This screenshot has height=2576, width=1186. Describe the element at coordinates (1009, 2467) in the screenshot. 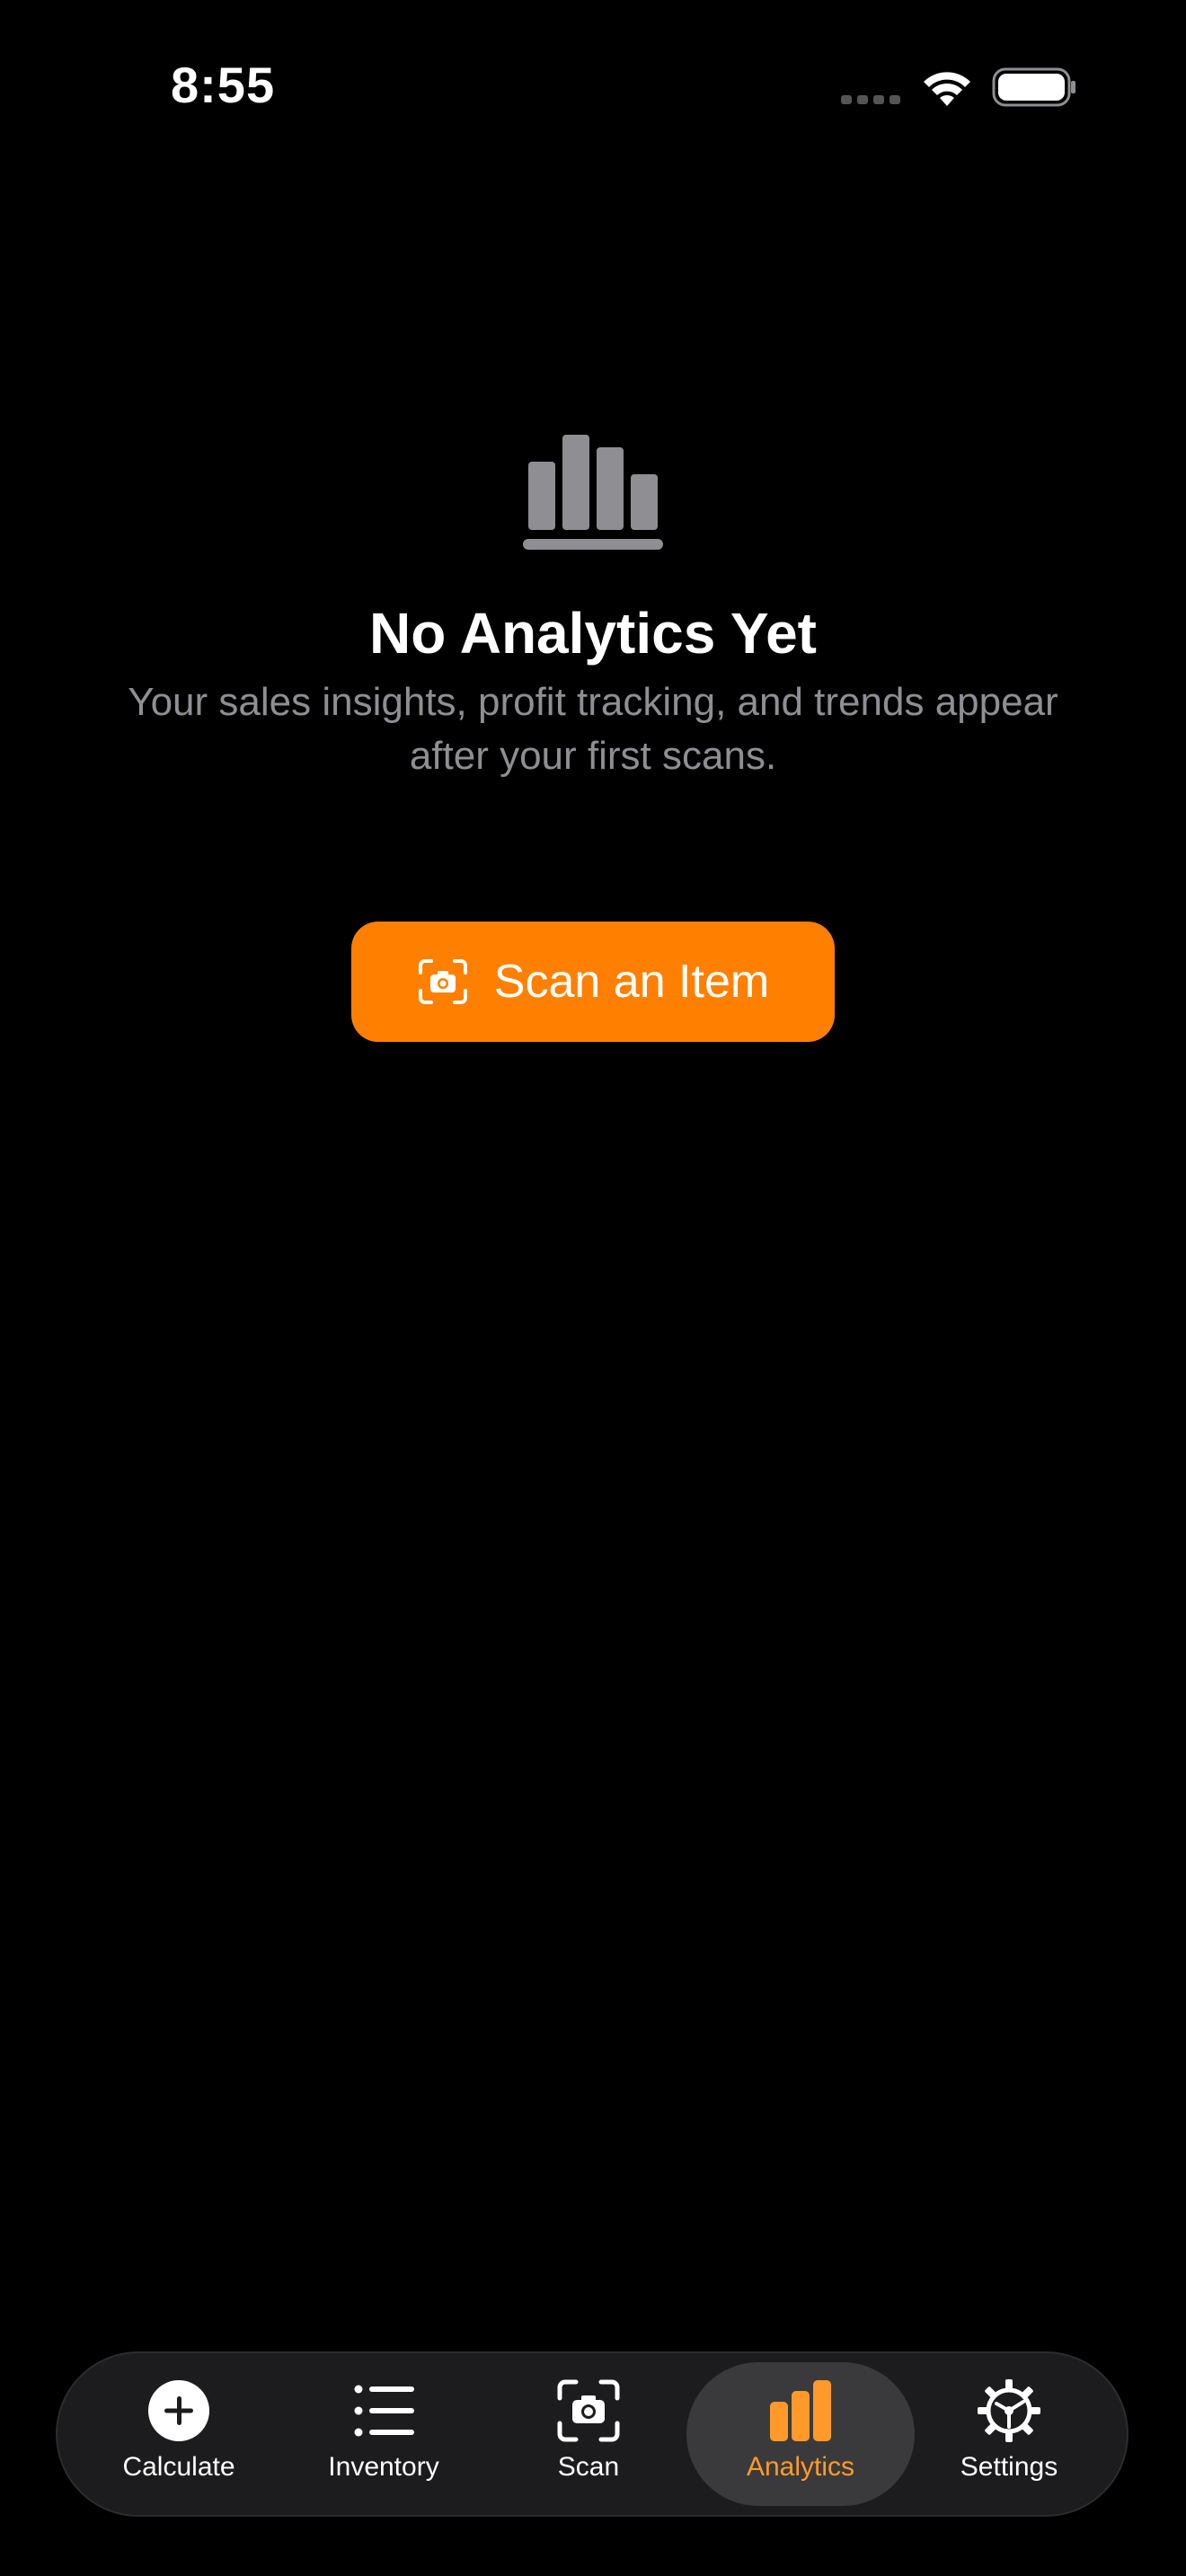

I see `tab-label: Settings` at that location.